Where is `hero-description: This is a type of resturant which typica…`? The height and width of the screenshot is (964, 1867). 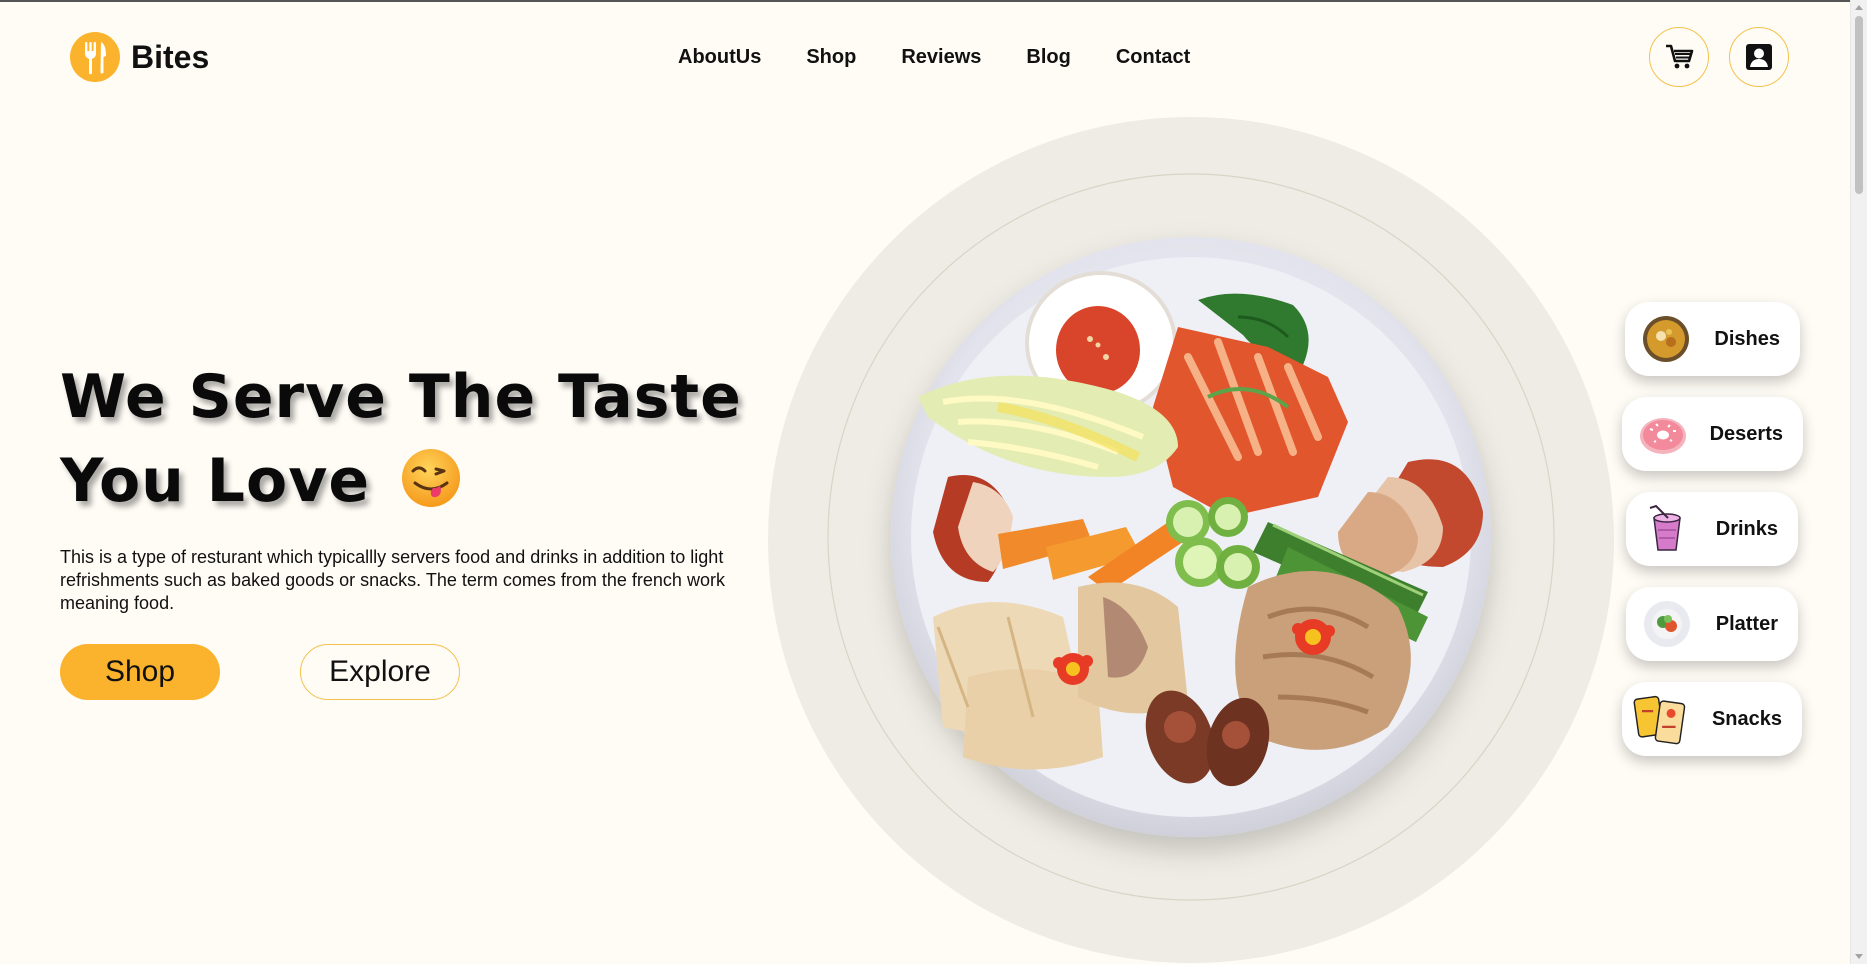 hero-description: This is a type of resturant which typica… is located at coordinates (392, 580).